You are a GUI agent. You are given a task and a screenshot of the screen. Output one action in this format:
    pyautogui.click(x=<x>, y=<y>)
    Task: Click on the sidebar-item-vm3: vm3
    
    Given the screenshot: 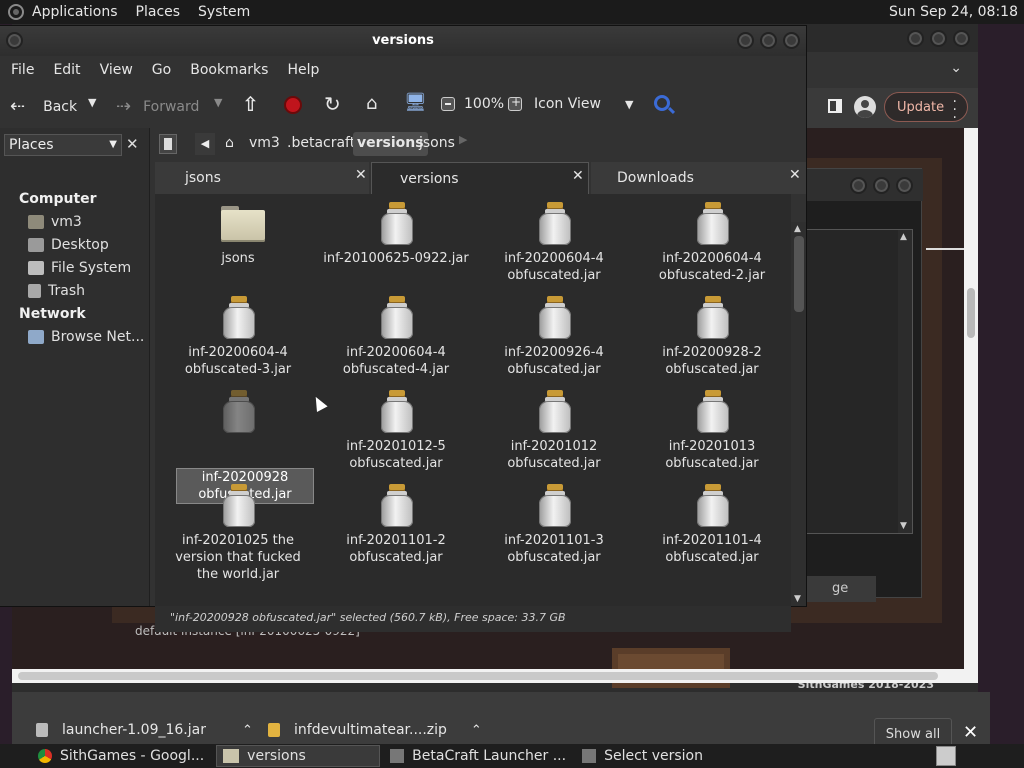 What is the action you would take?
    pyautogui.click(x=55, y=222)
    